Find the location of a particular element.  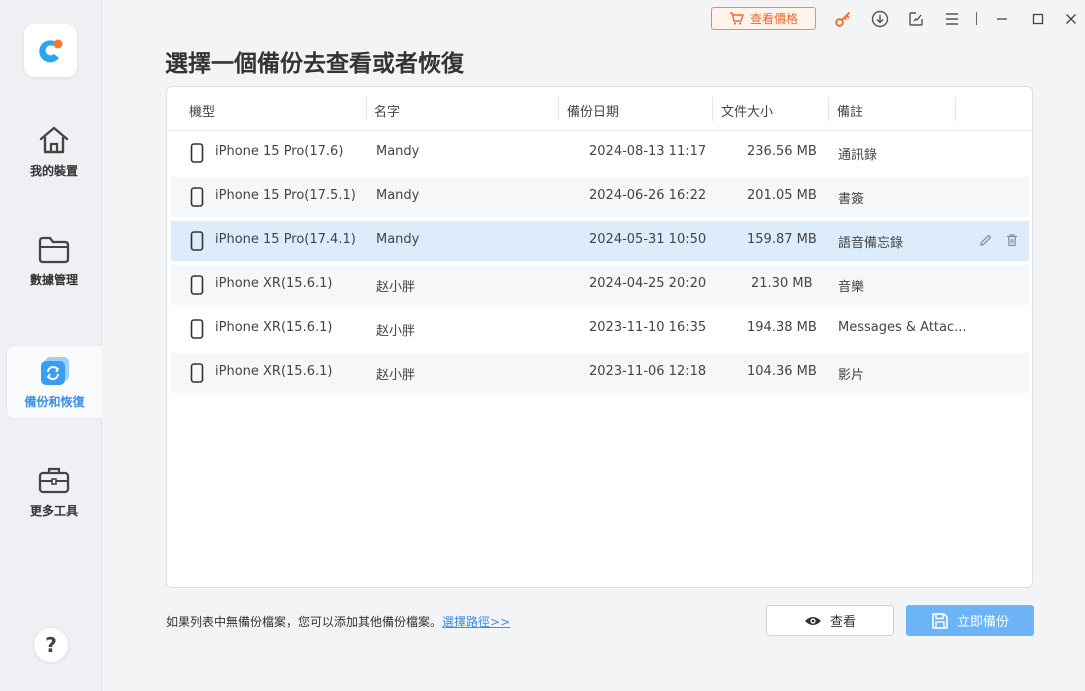

sidebar-item-data-management: 數據管理 is located at coordinates (54, 261).